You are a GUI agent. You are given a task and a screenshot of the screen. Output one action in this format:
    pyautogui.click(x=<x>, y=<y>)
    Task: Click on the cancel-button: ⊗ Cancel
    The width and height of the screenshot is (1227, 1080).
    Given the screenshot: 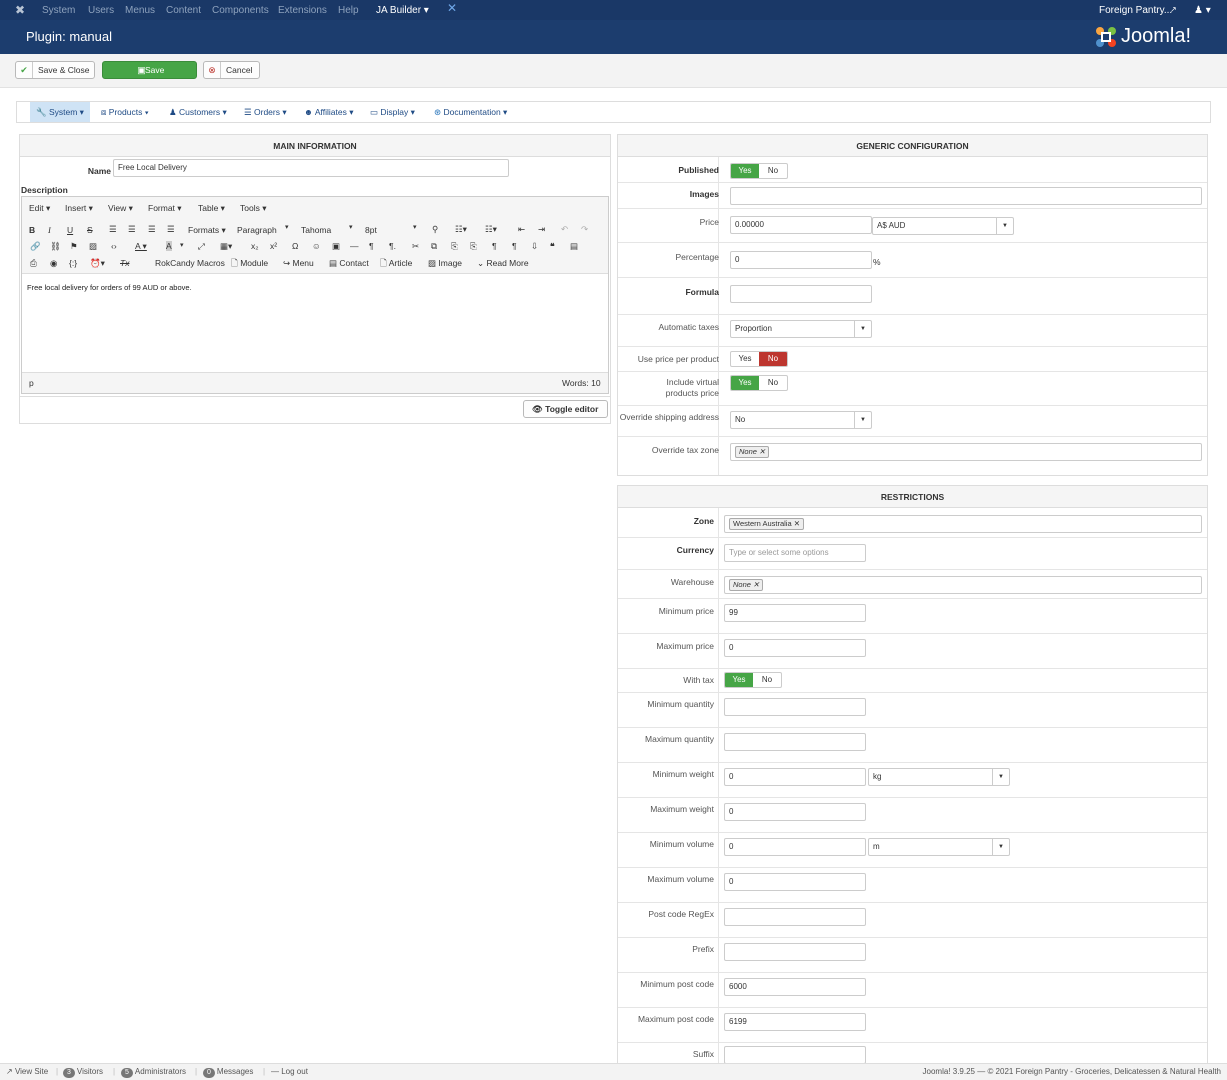 What is the action you would take?
    pyautogui.click(x=231, y=70)
    